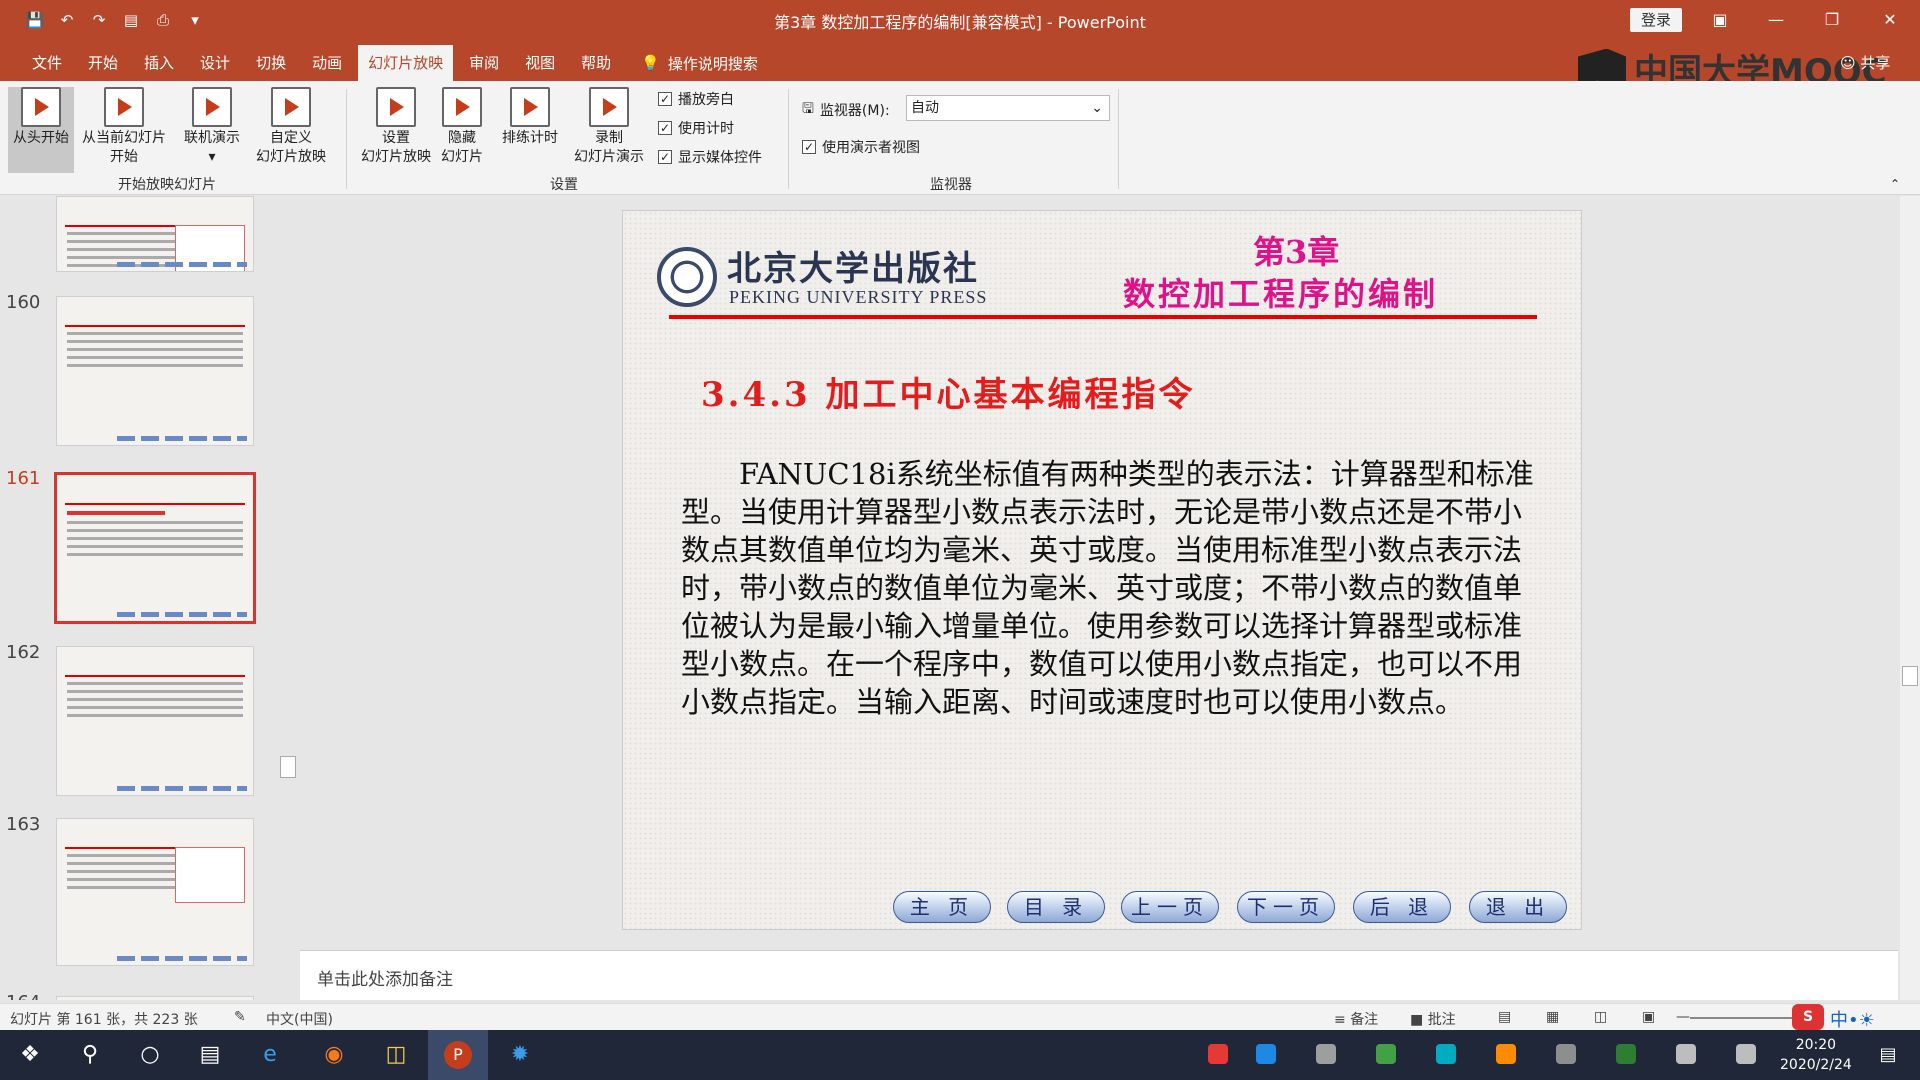 This screenshot has height=1080, width=1920. I want to click on hide-slide-button: 隐藏 幻灯片, so click(462, 127).